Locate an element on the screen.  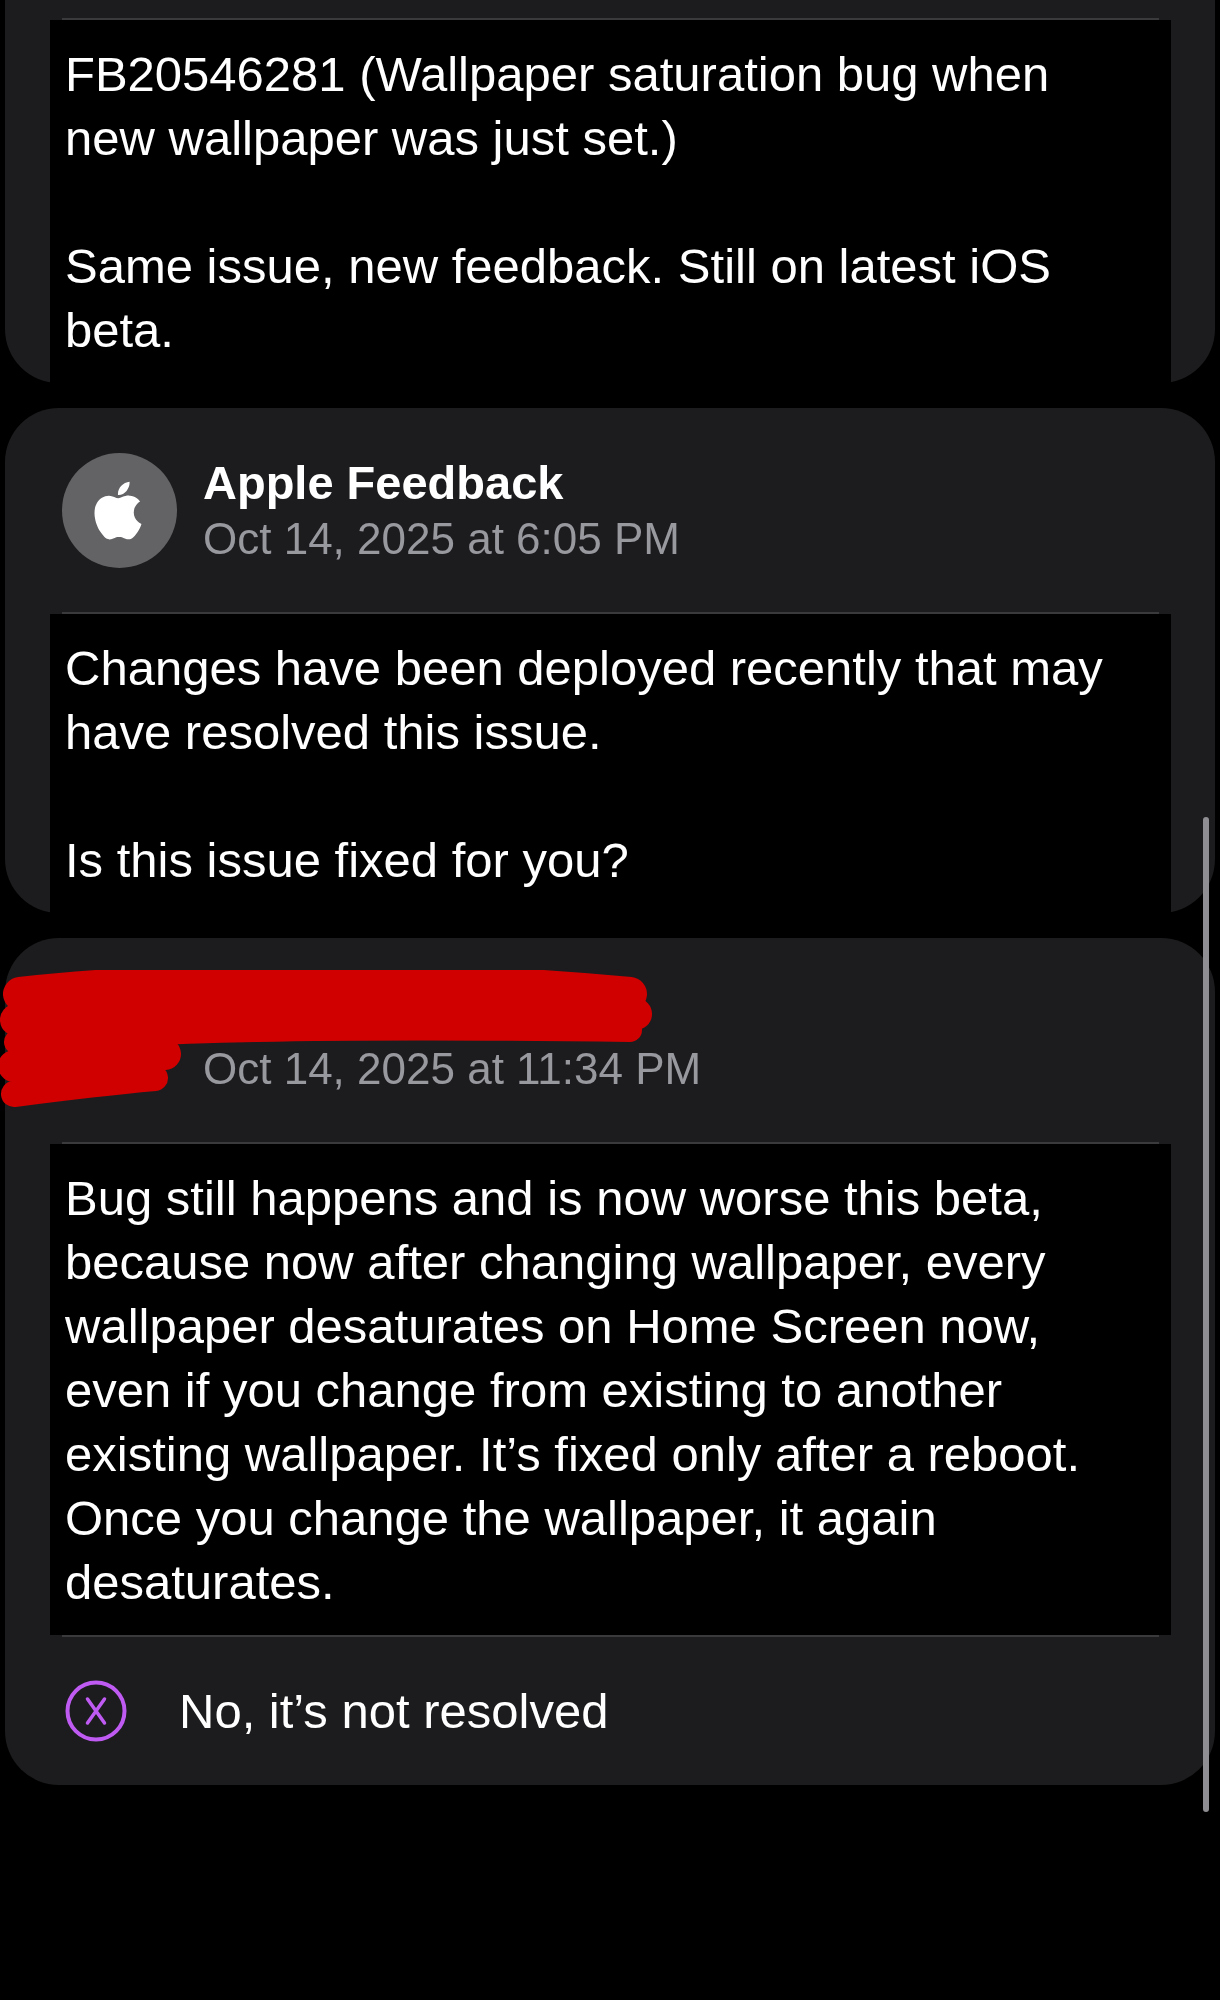
x-circle-icon is located at coordinates (96, 1711).